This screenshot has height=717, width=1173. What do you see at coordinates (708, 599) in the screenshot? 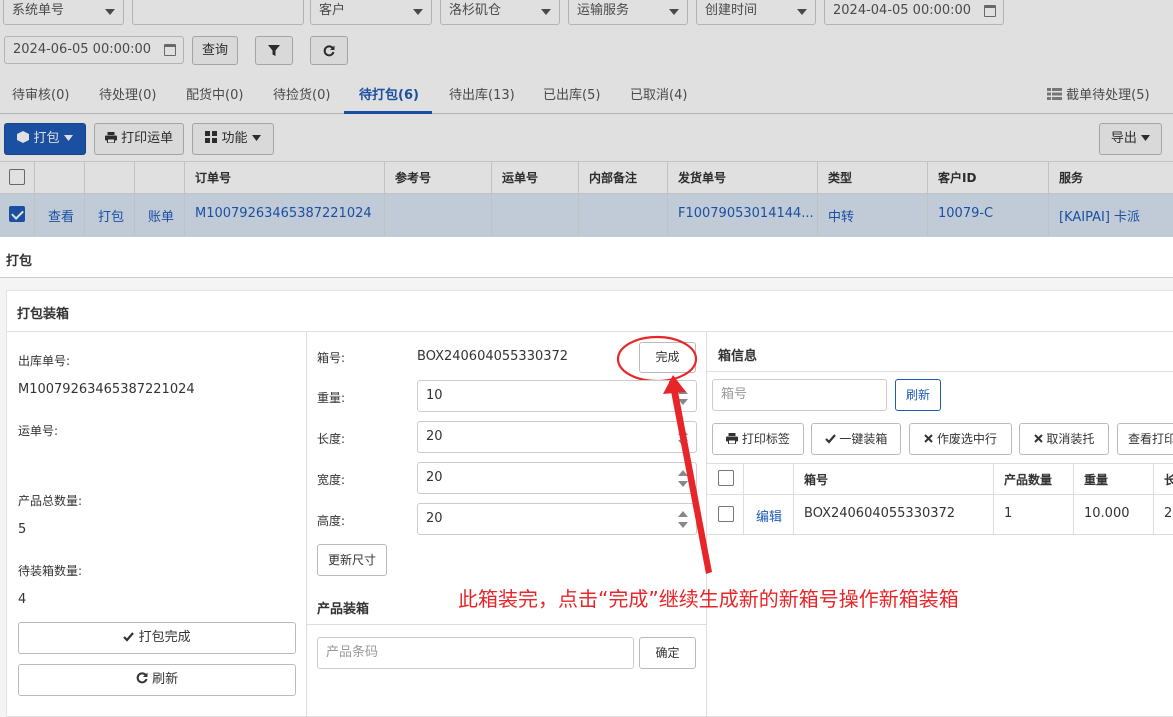
I see `annotation-text: 此箱装完，点击“完成”继续生成新的新箱号操作新箱装箱` at bounding box center [708, 599].